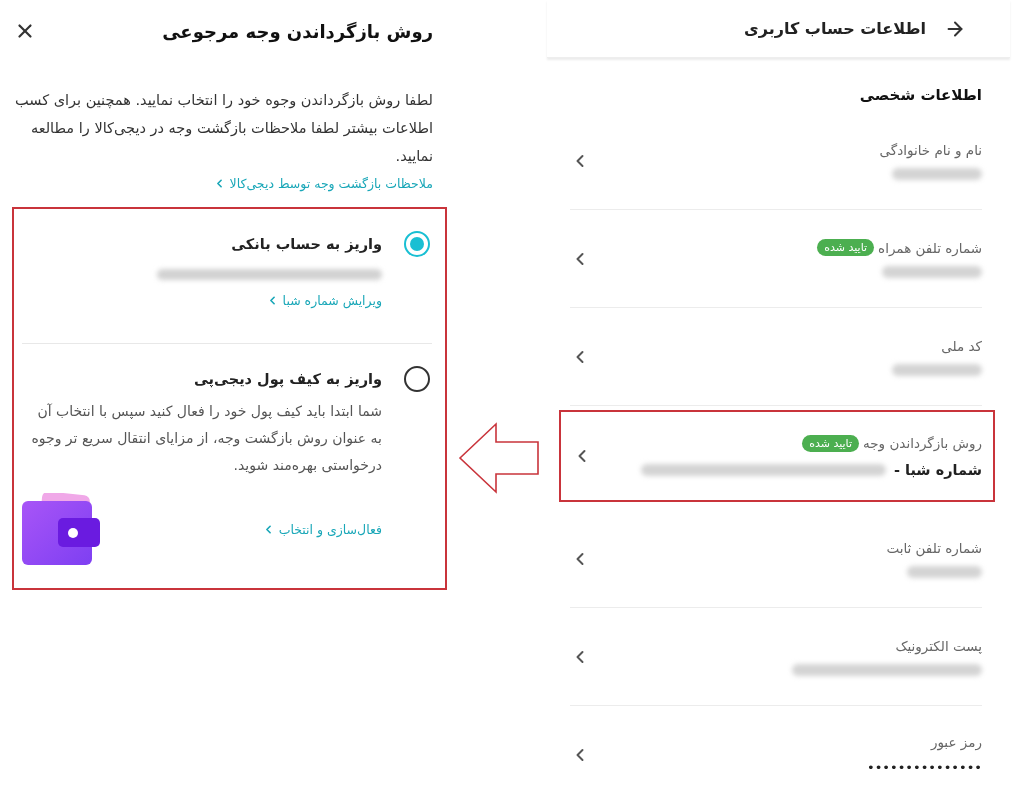  I want to click on field-row: رمز عبور •••••••••••••••, so click(776, 754).